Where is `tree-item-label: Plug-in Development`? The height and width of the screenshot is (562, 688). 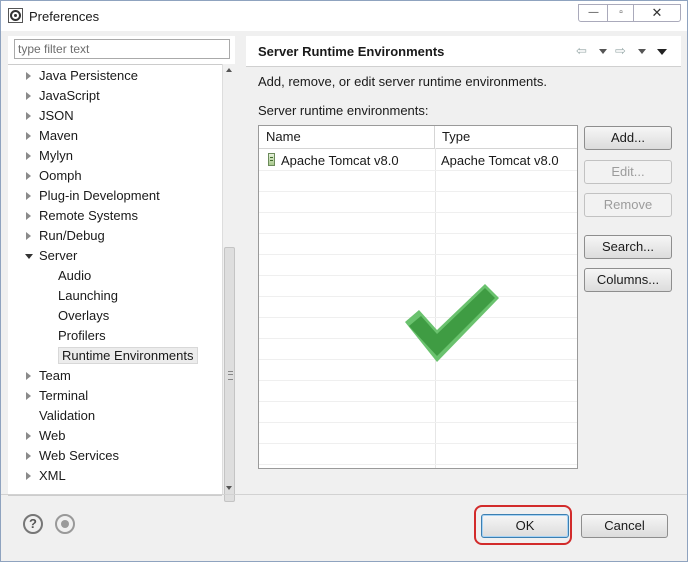
tree-item-label: Plug-in Development is located at coordinates (99, 195).